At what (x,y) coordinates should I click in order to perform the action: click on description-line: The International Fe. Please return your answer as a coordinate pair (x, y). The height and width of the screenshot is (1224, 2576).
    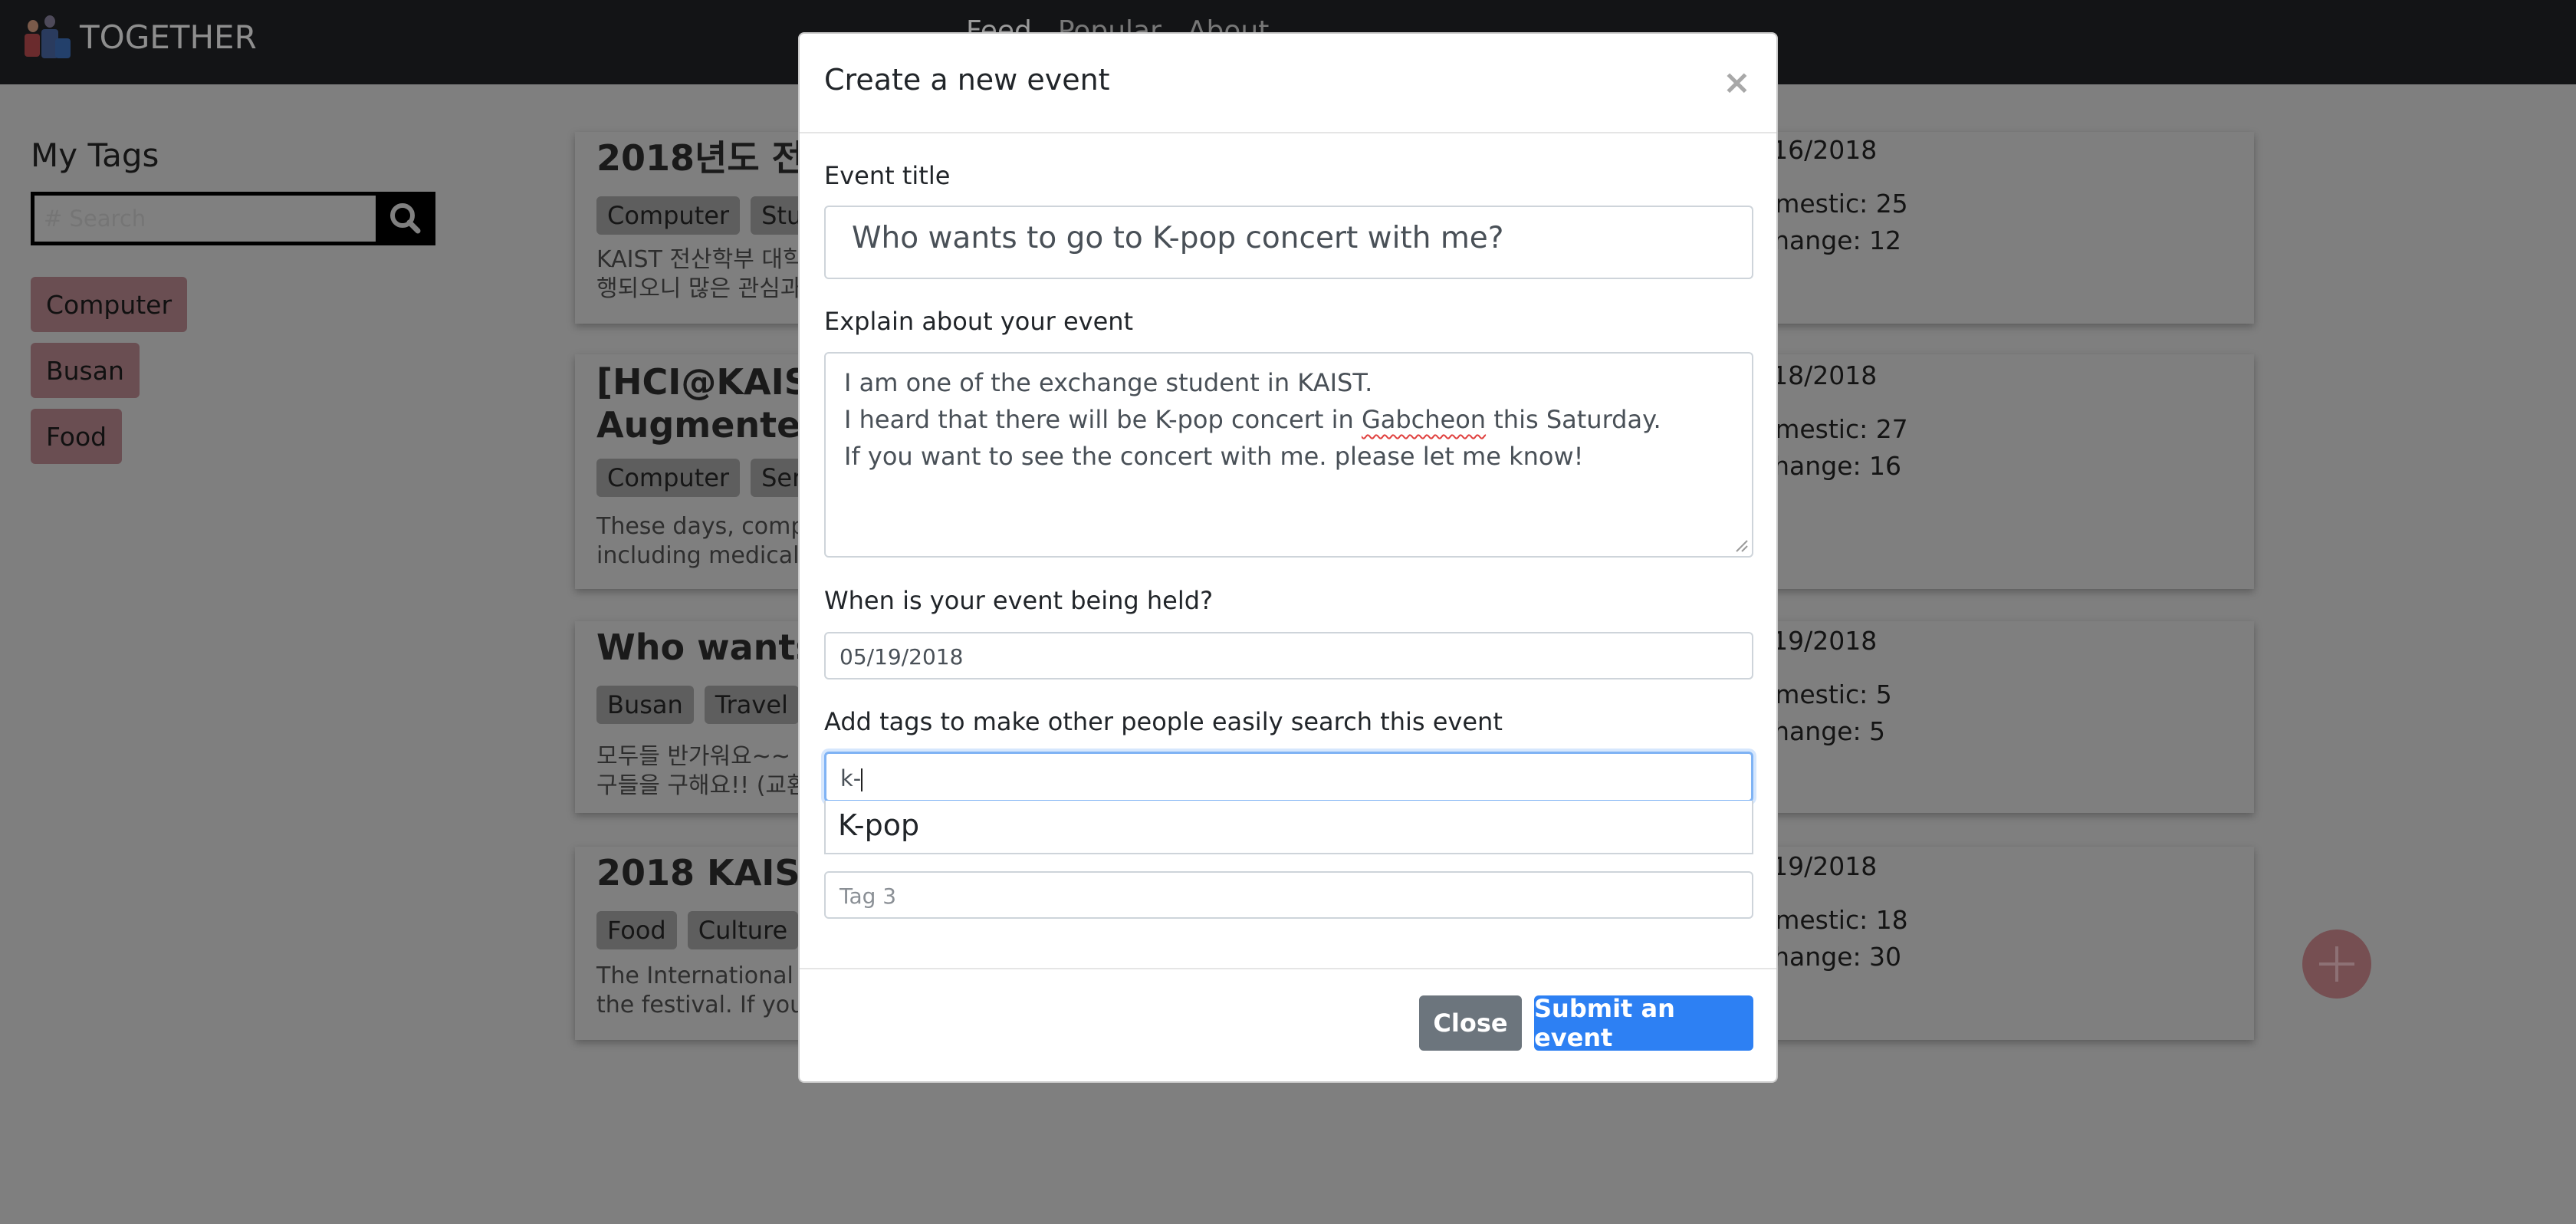
    Looking at the image, I should click on (712, 975).